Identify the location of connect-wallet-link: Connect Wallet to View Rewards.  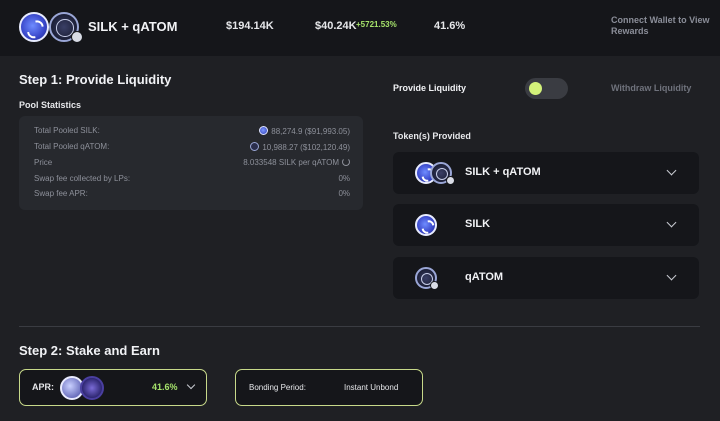
(661, 26).